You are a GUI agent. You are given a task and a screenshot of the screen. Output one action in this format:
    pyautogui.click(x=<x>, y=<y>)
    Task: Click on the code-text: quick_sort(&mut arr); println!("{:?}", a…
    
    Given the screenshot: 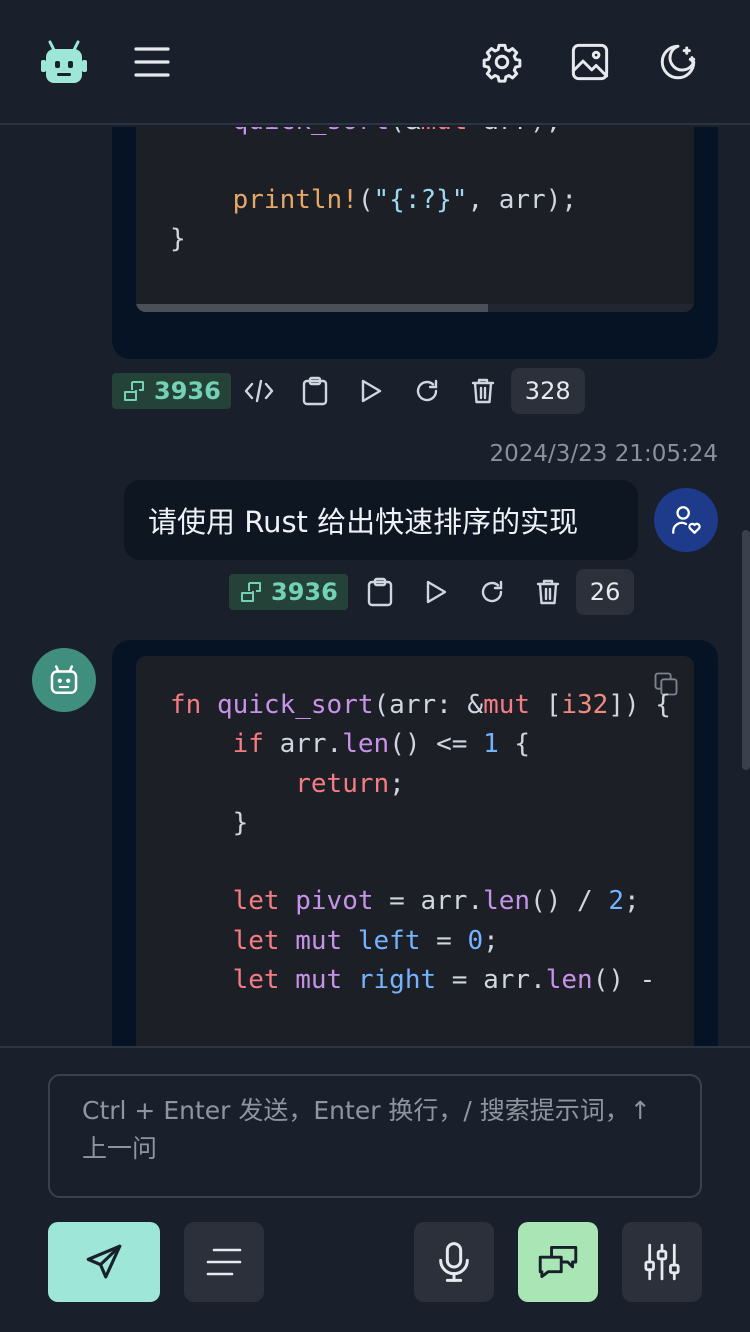 What is the action you would take?
    pyautogui.click(x=374, y=190)
    